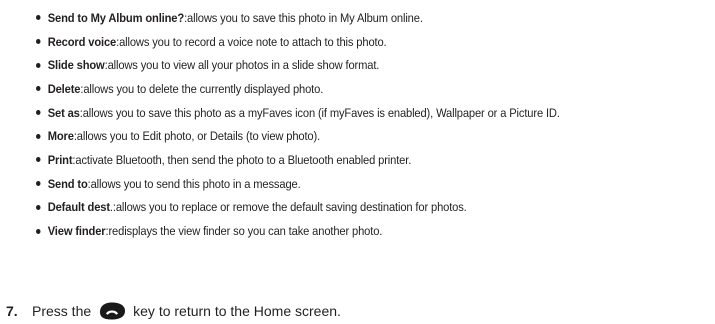  I want to click on step-number: 7., so click(12, 311).